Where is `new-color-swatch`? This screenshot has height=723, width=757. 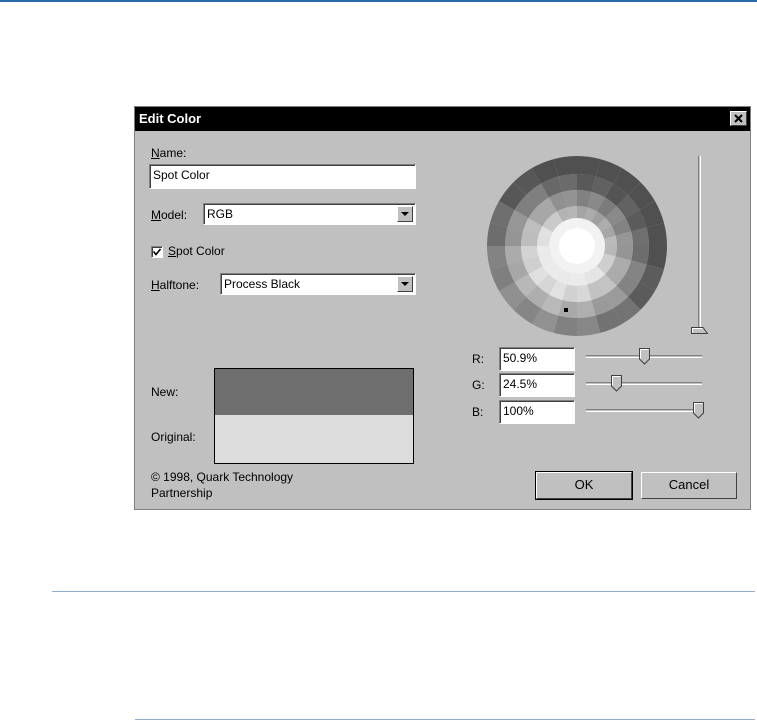 new-color-swatch is located at coordinates (314, 392).